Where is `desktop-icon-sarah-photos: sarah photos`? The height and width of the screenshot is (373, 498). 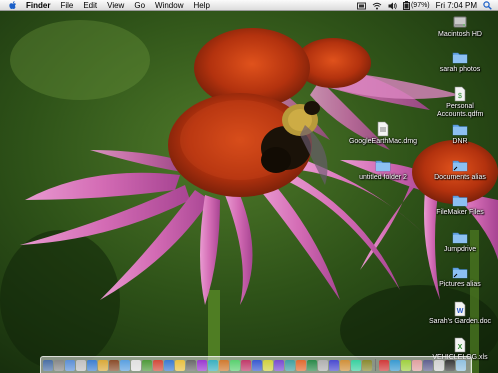
desktop-icon-sarah-photos: sarah photos is located at coordinates (460, 61).